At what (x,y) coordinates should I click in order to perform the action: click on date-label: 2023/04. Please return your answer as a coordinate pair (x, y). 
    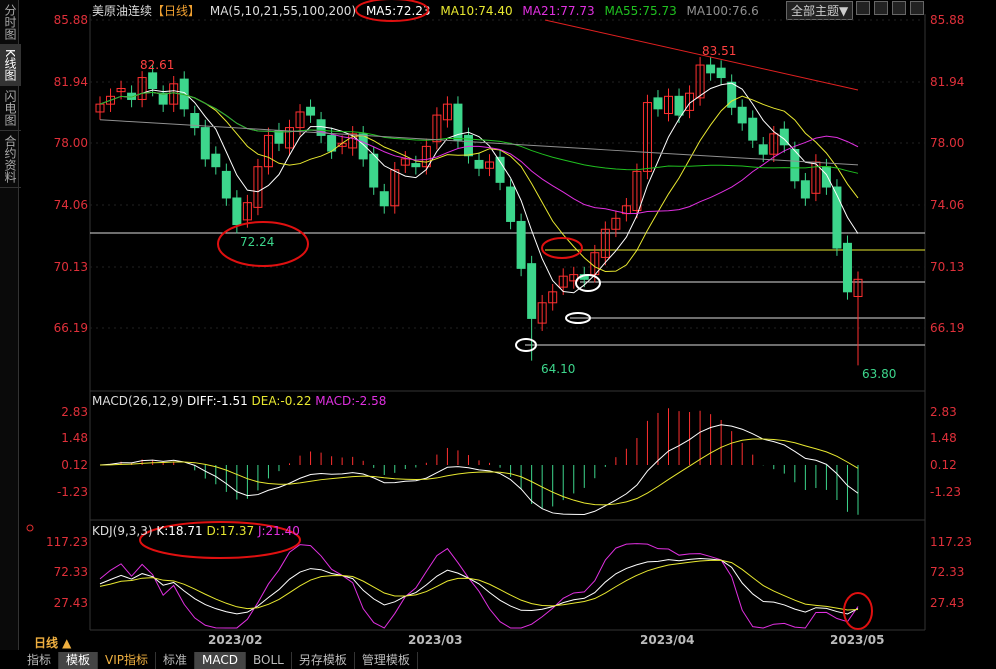
    Looking at the image, I should click on (667, 640).